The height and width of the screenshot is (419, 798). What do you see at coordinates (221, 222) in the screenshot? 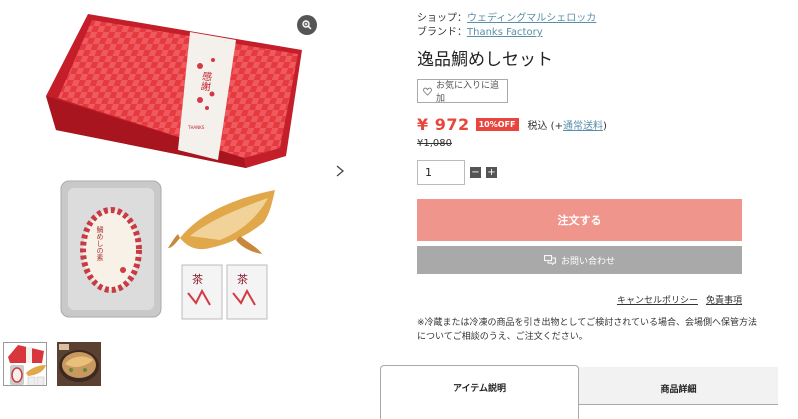
I see `grilled-fish` at bounding box center [221, 222].